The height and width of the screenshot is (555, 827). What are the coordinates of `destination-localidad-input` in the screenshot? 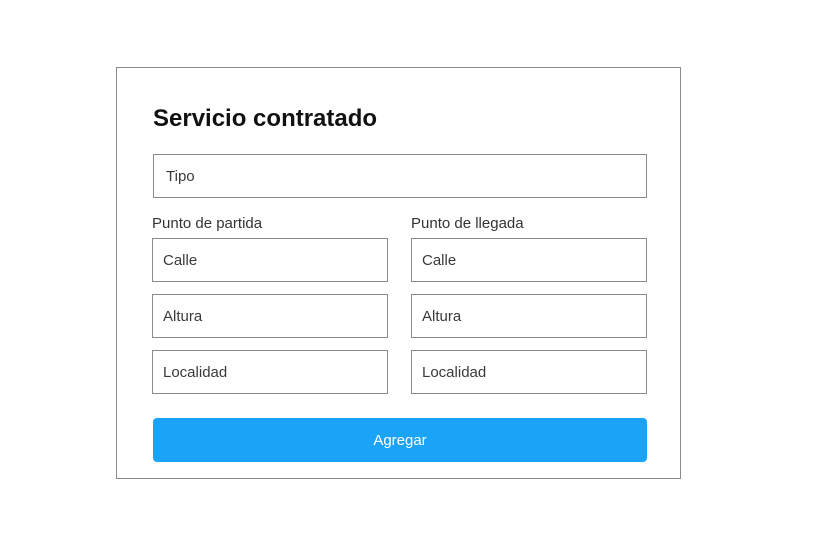 It's located at (529, 372).